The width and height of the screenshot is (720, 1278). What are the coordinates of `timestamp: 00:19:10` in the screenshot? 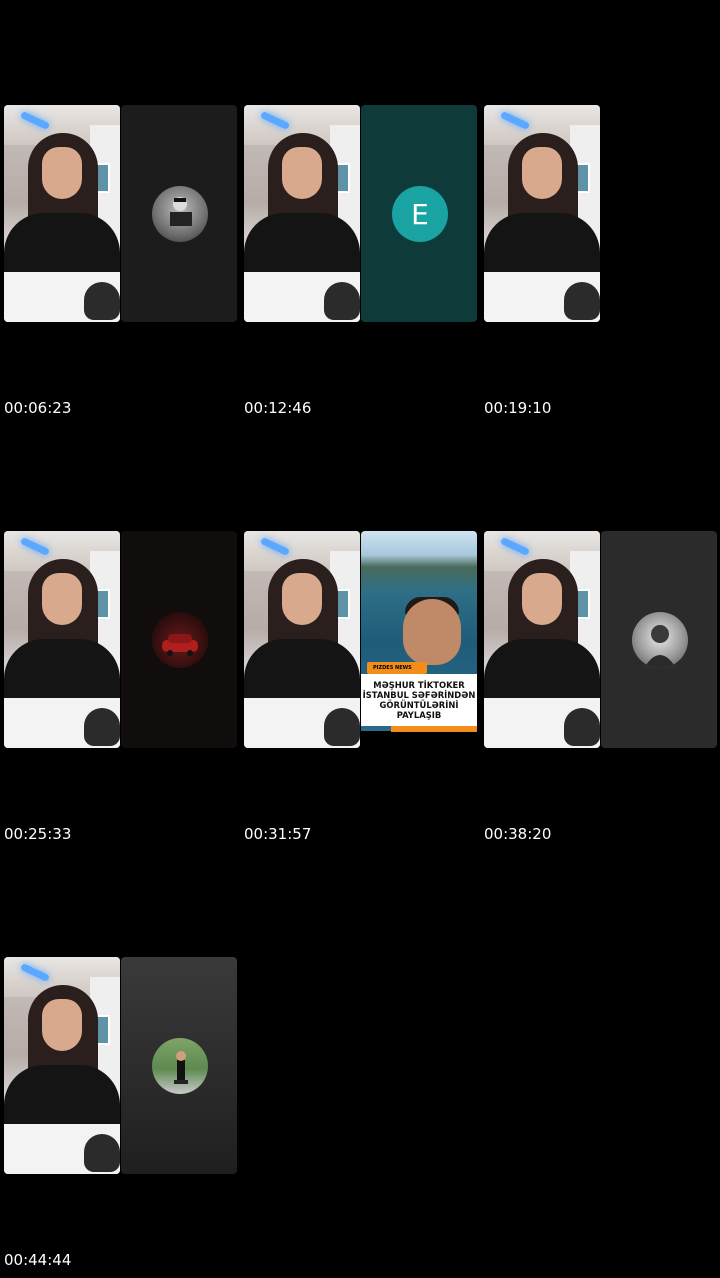 It's located at (518, 408).